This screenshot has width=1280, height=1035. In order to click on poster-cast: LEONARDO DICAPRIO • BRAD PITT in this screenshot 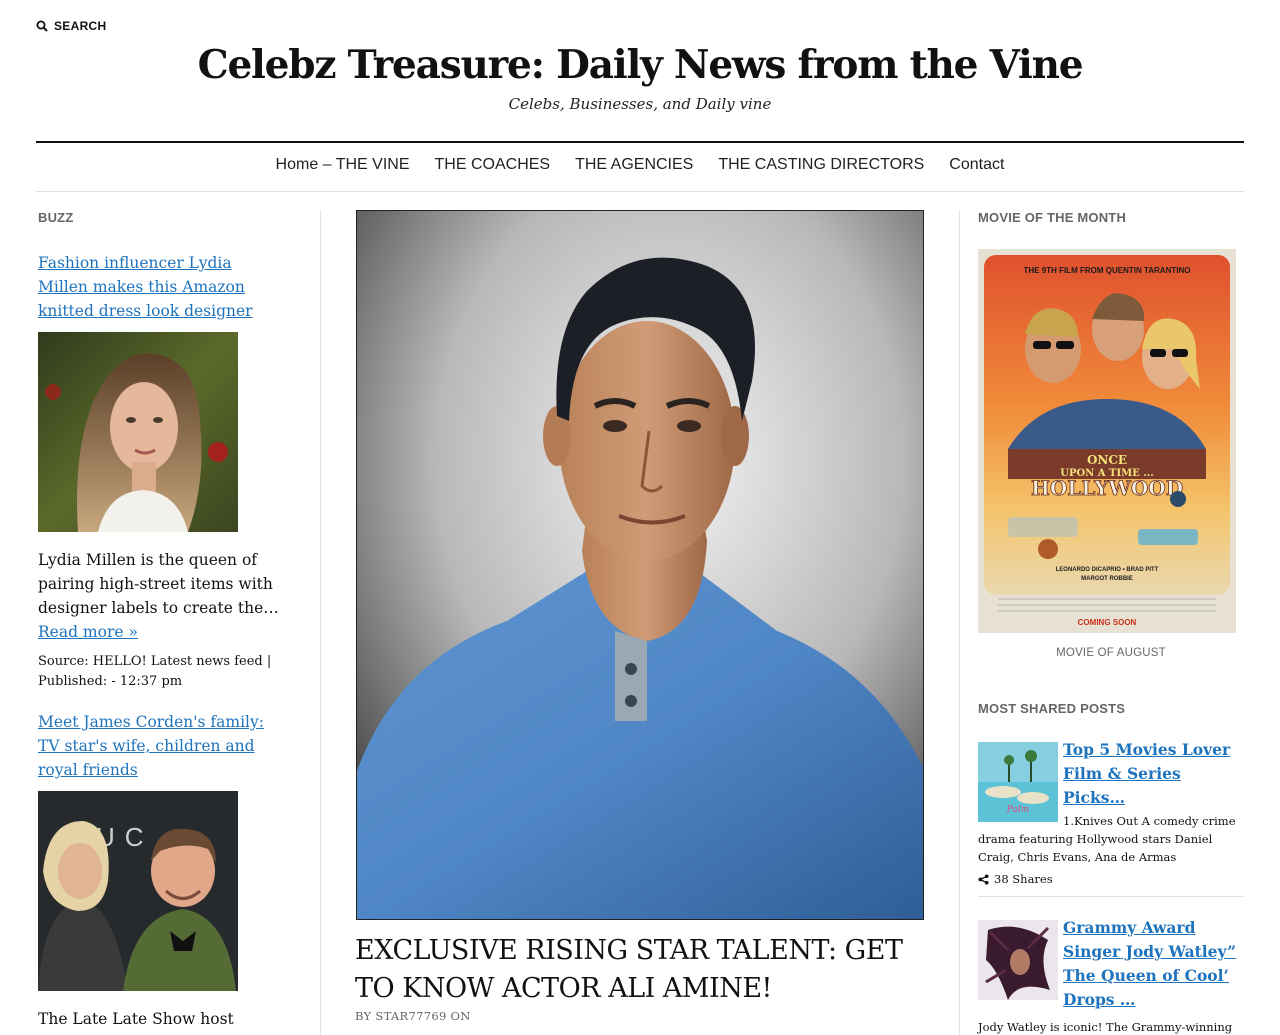, I will do `click(1107, 570)`.